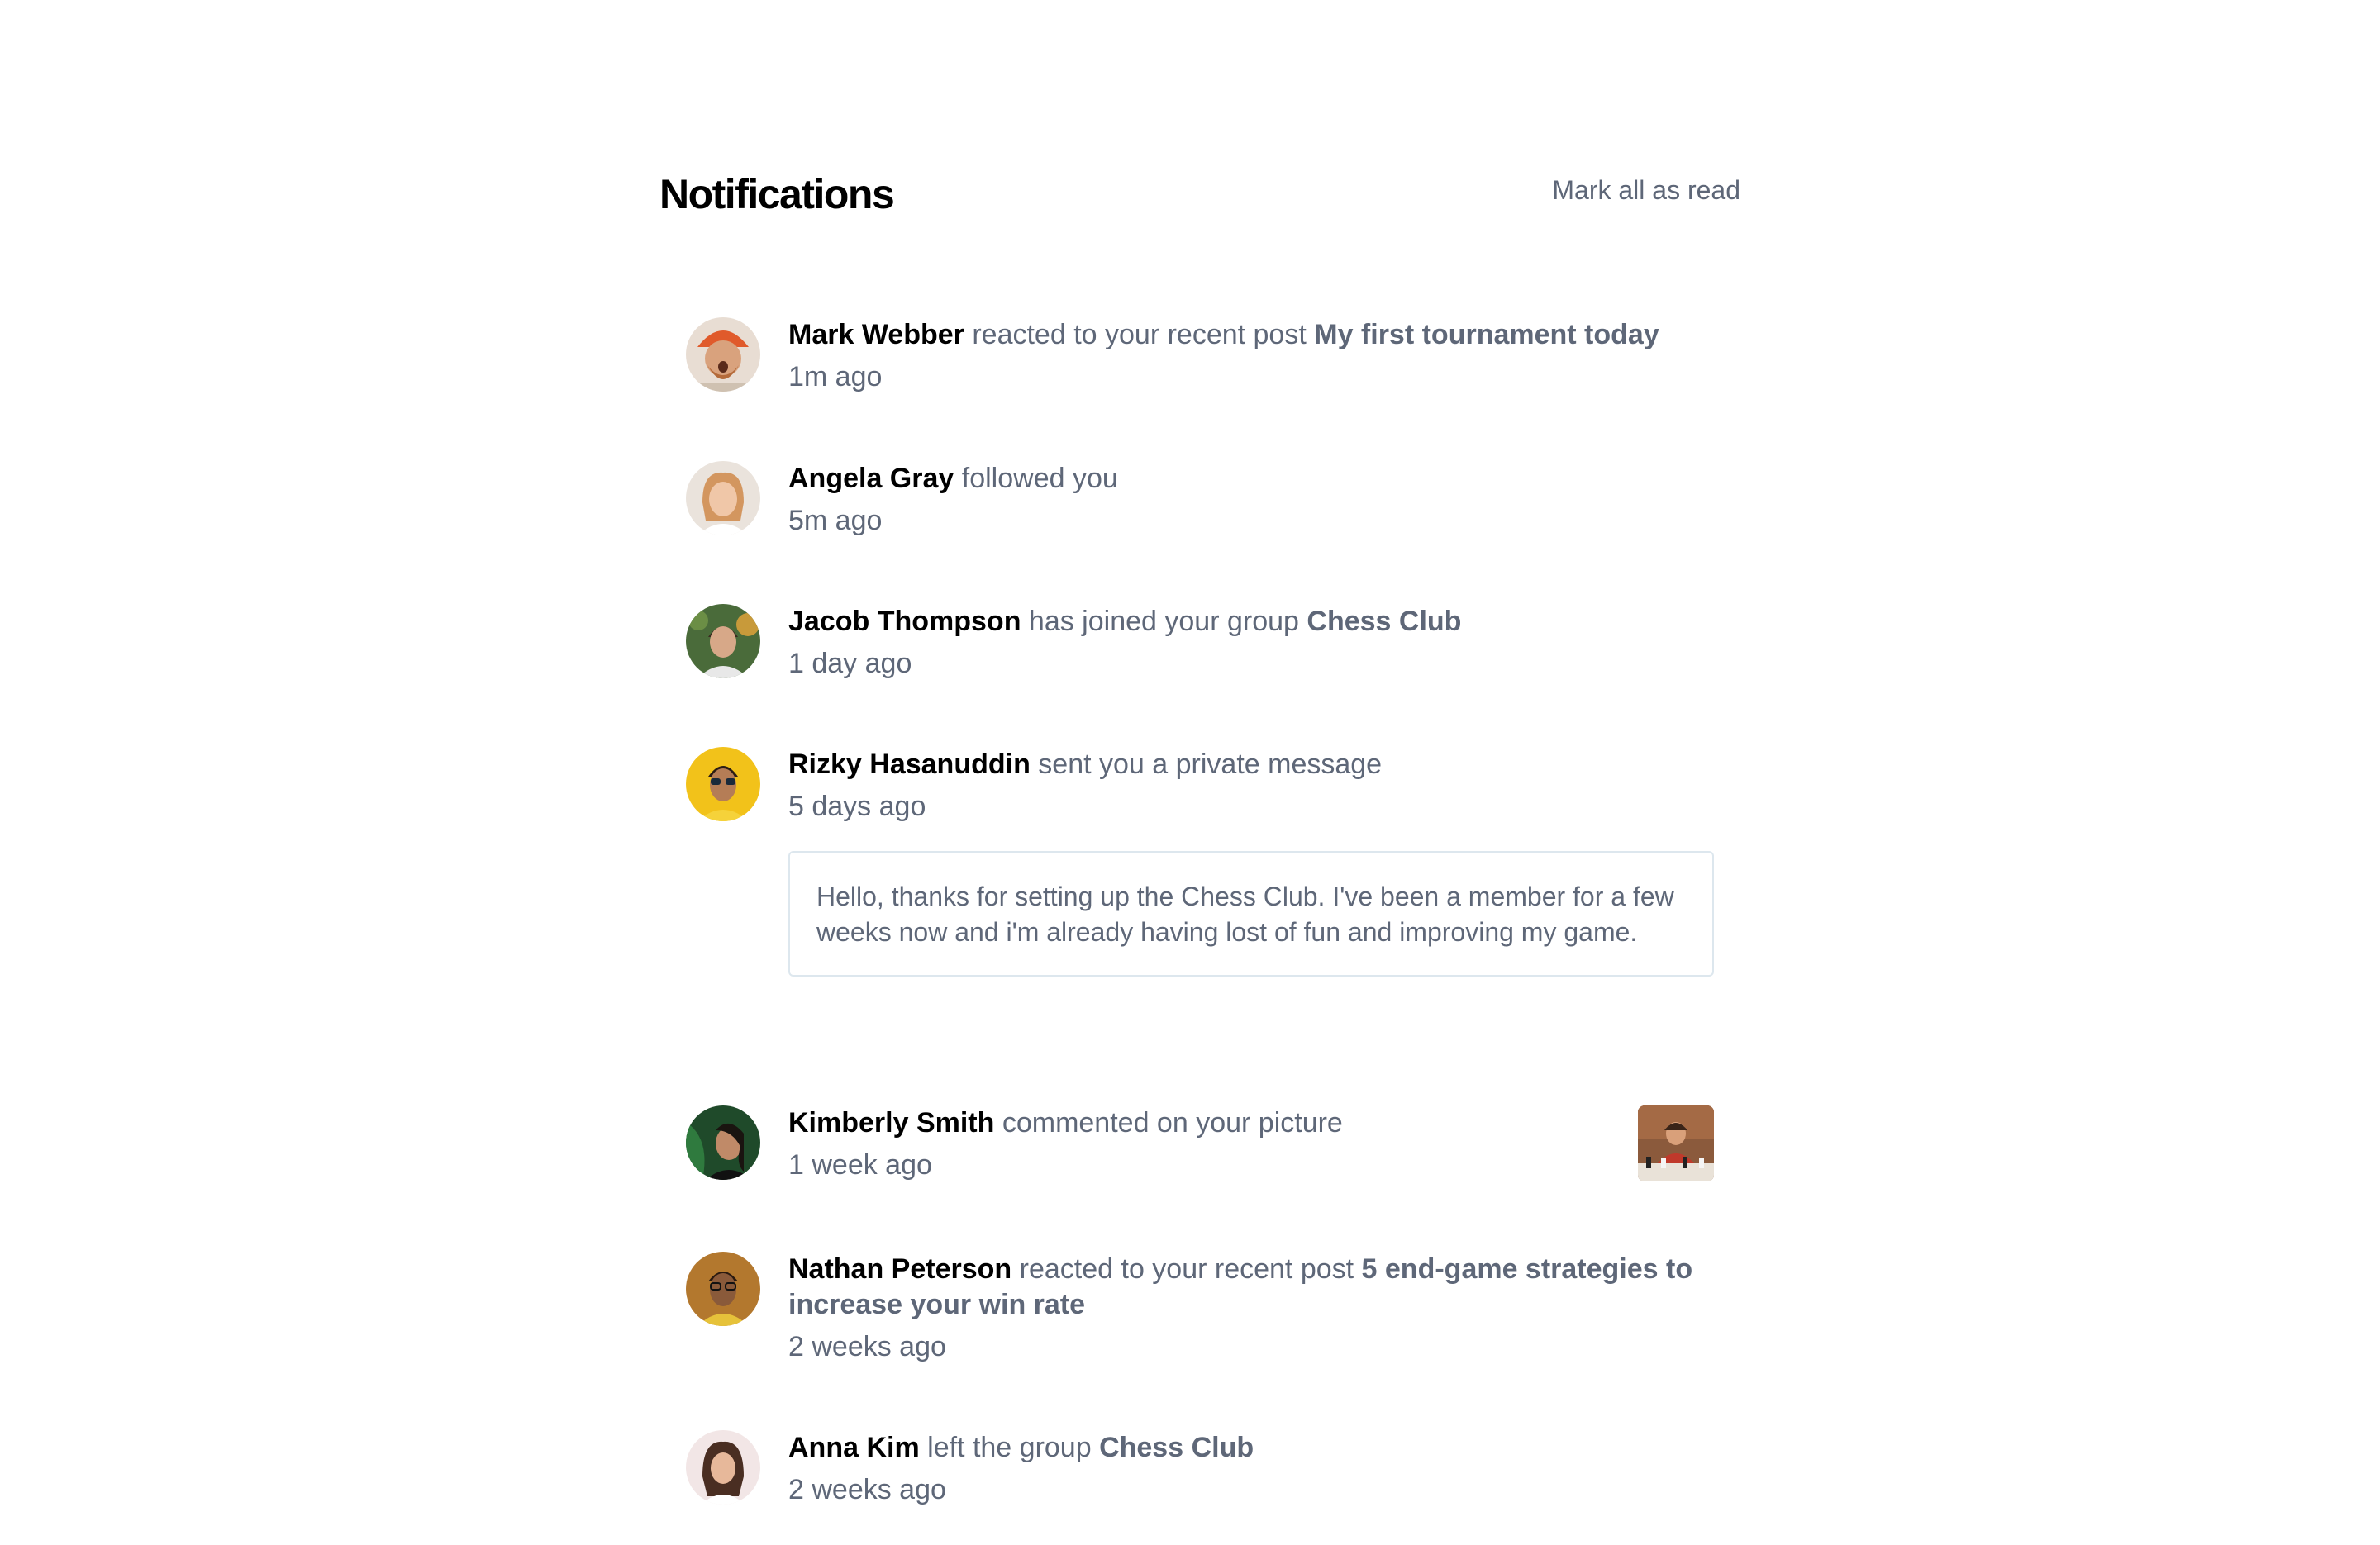 The image size is (2380, 1545). What do you see at coordinates (904, 621) in the screenshot?
I see `user-name-link: Jacob Thompson` at bounding box center [904, 621].